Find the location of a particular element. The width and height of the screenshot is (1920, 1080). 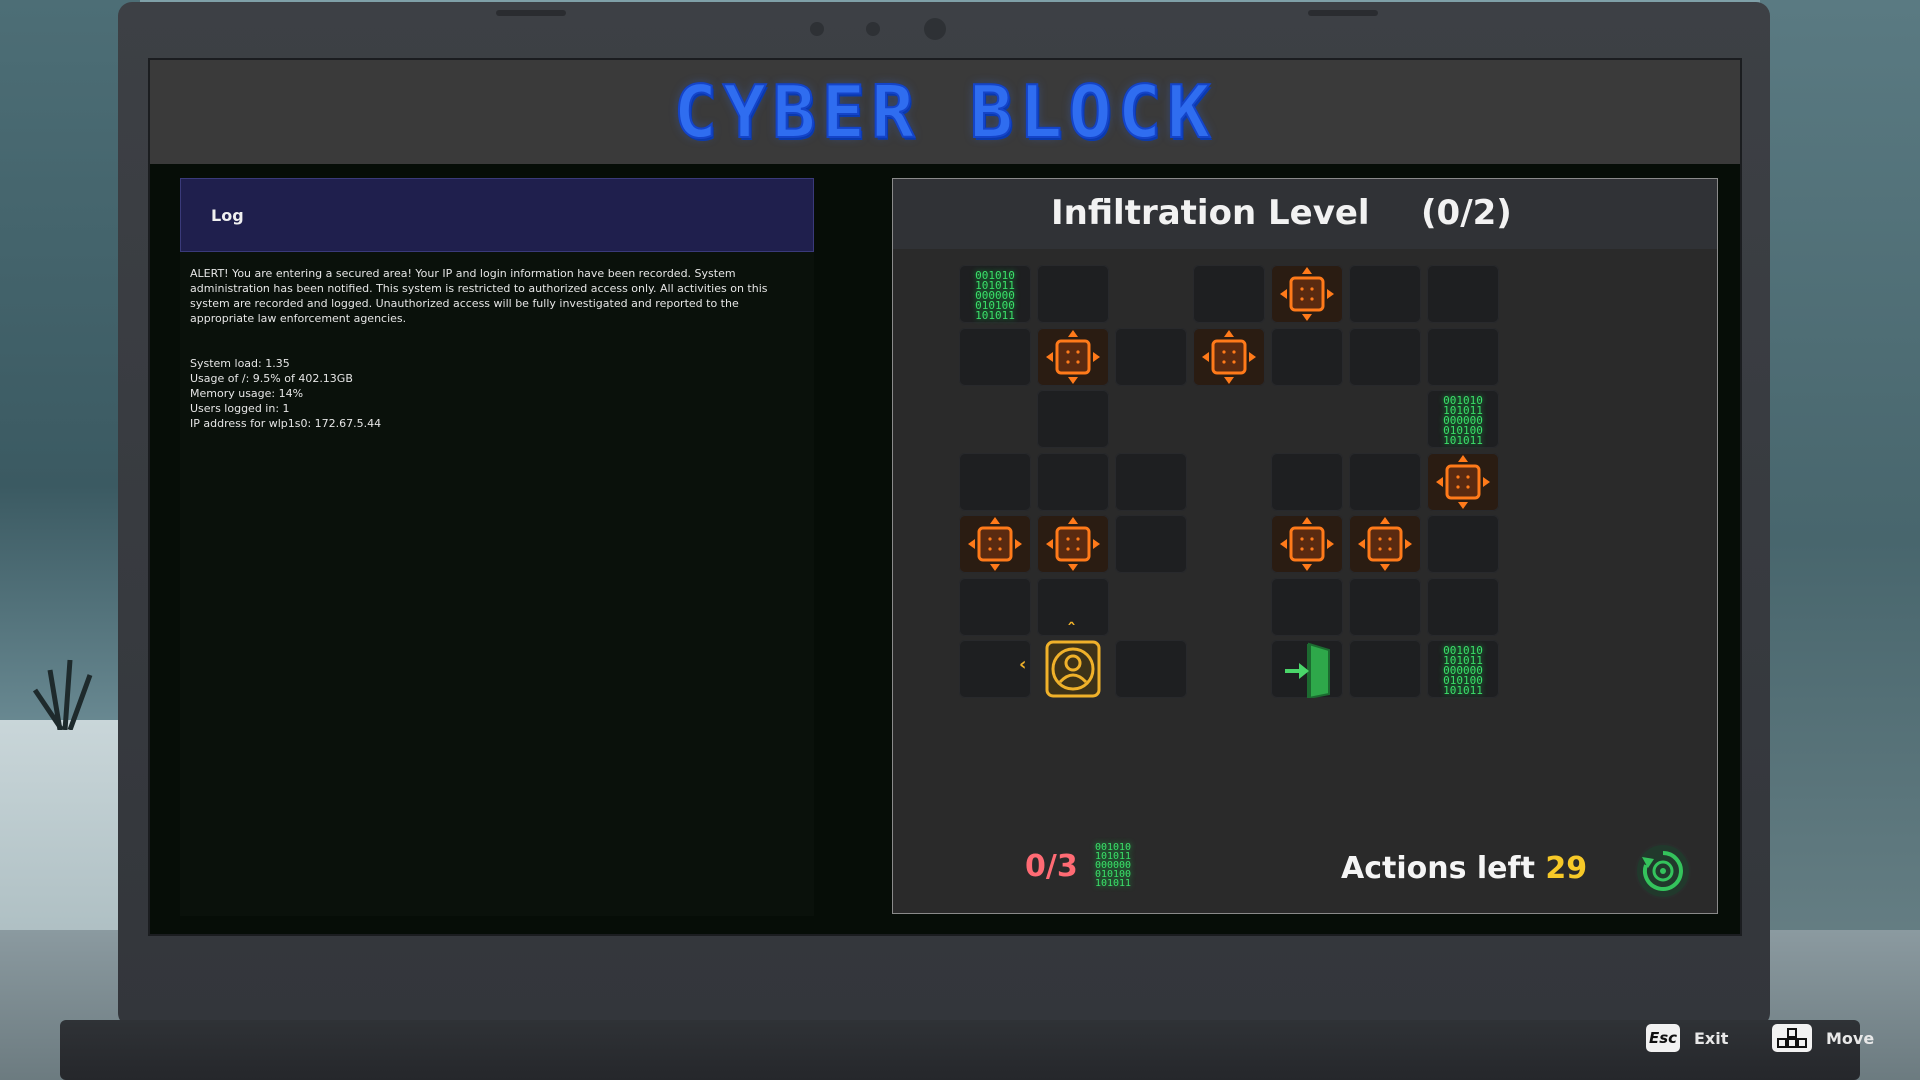

camera-icon is located at coordinates (935, 29).